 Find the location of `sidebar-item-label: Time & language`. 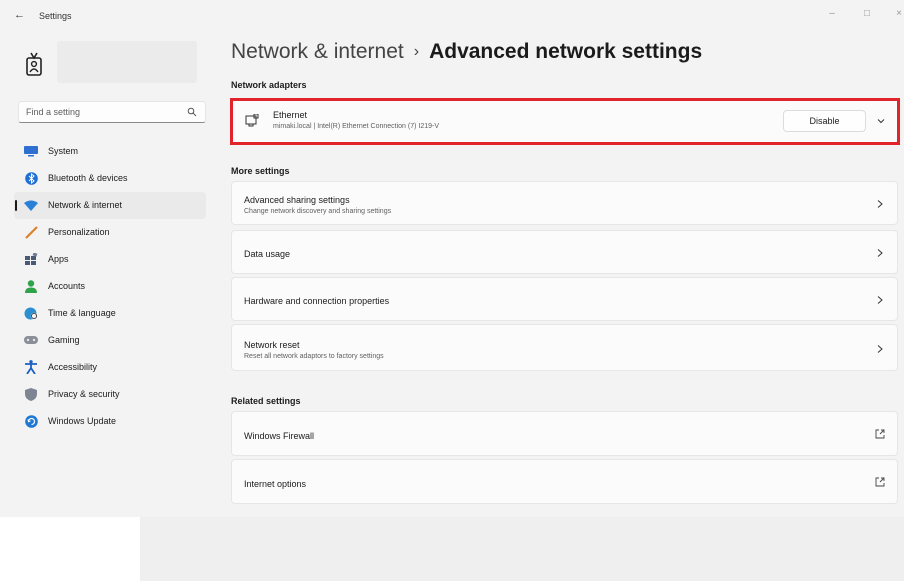

sidebar-item-label: Time & language is located at coordinates (82, 313).